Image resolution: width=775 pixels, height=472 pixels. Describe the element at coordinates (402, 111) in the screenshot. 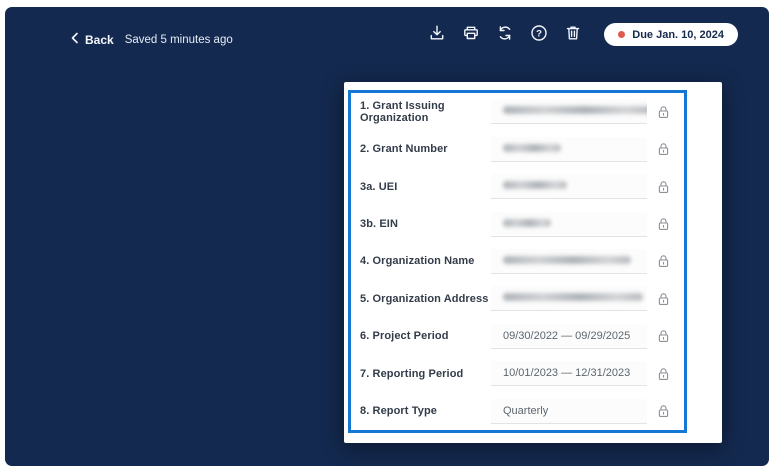

I see `field-label: 1. Grant Issuing Organization` at that location.